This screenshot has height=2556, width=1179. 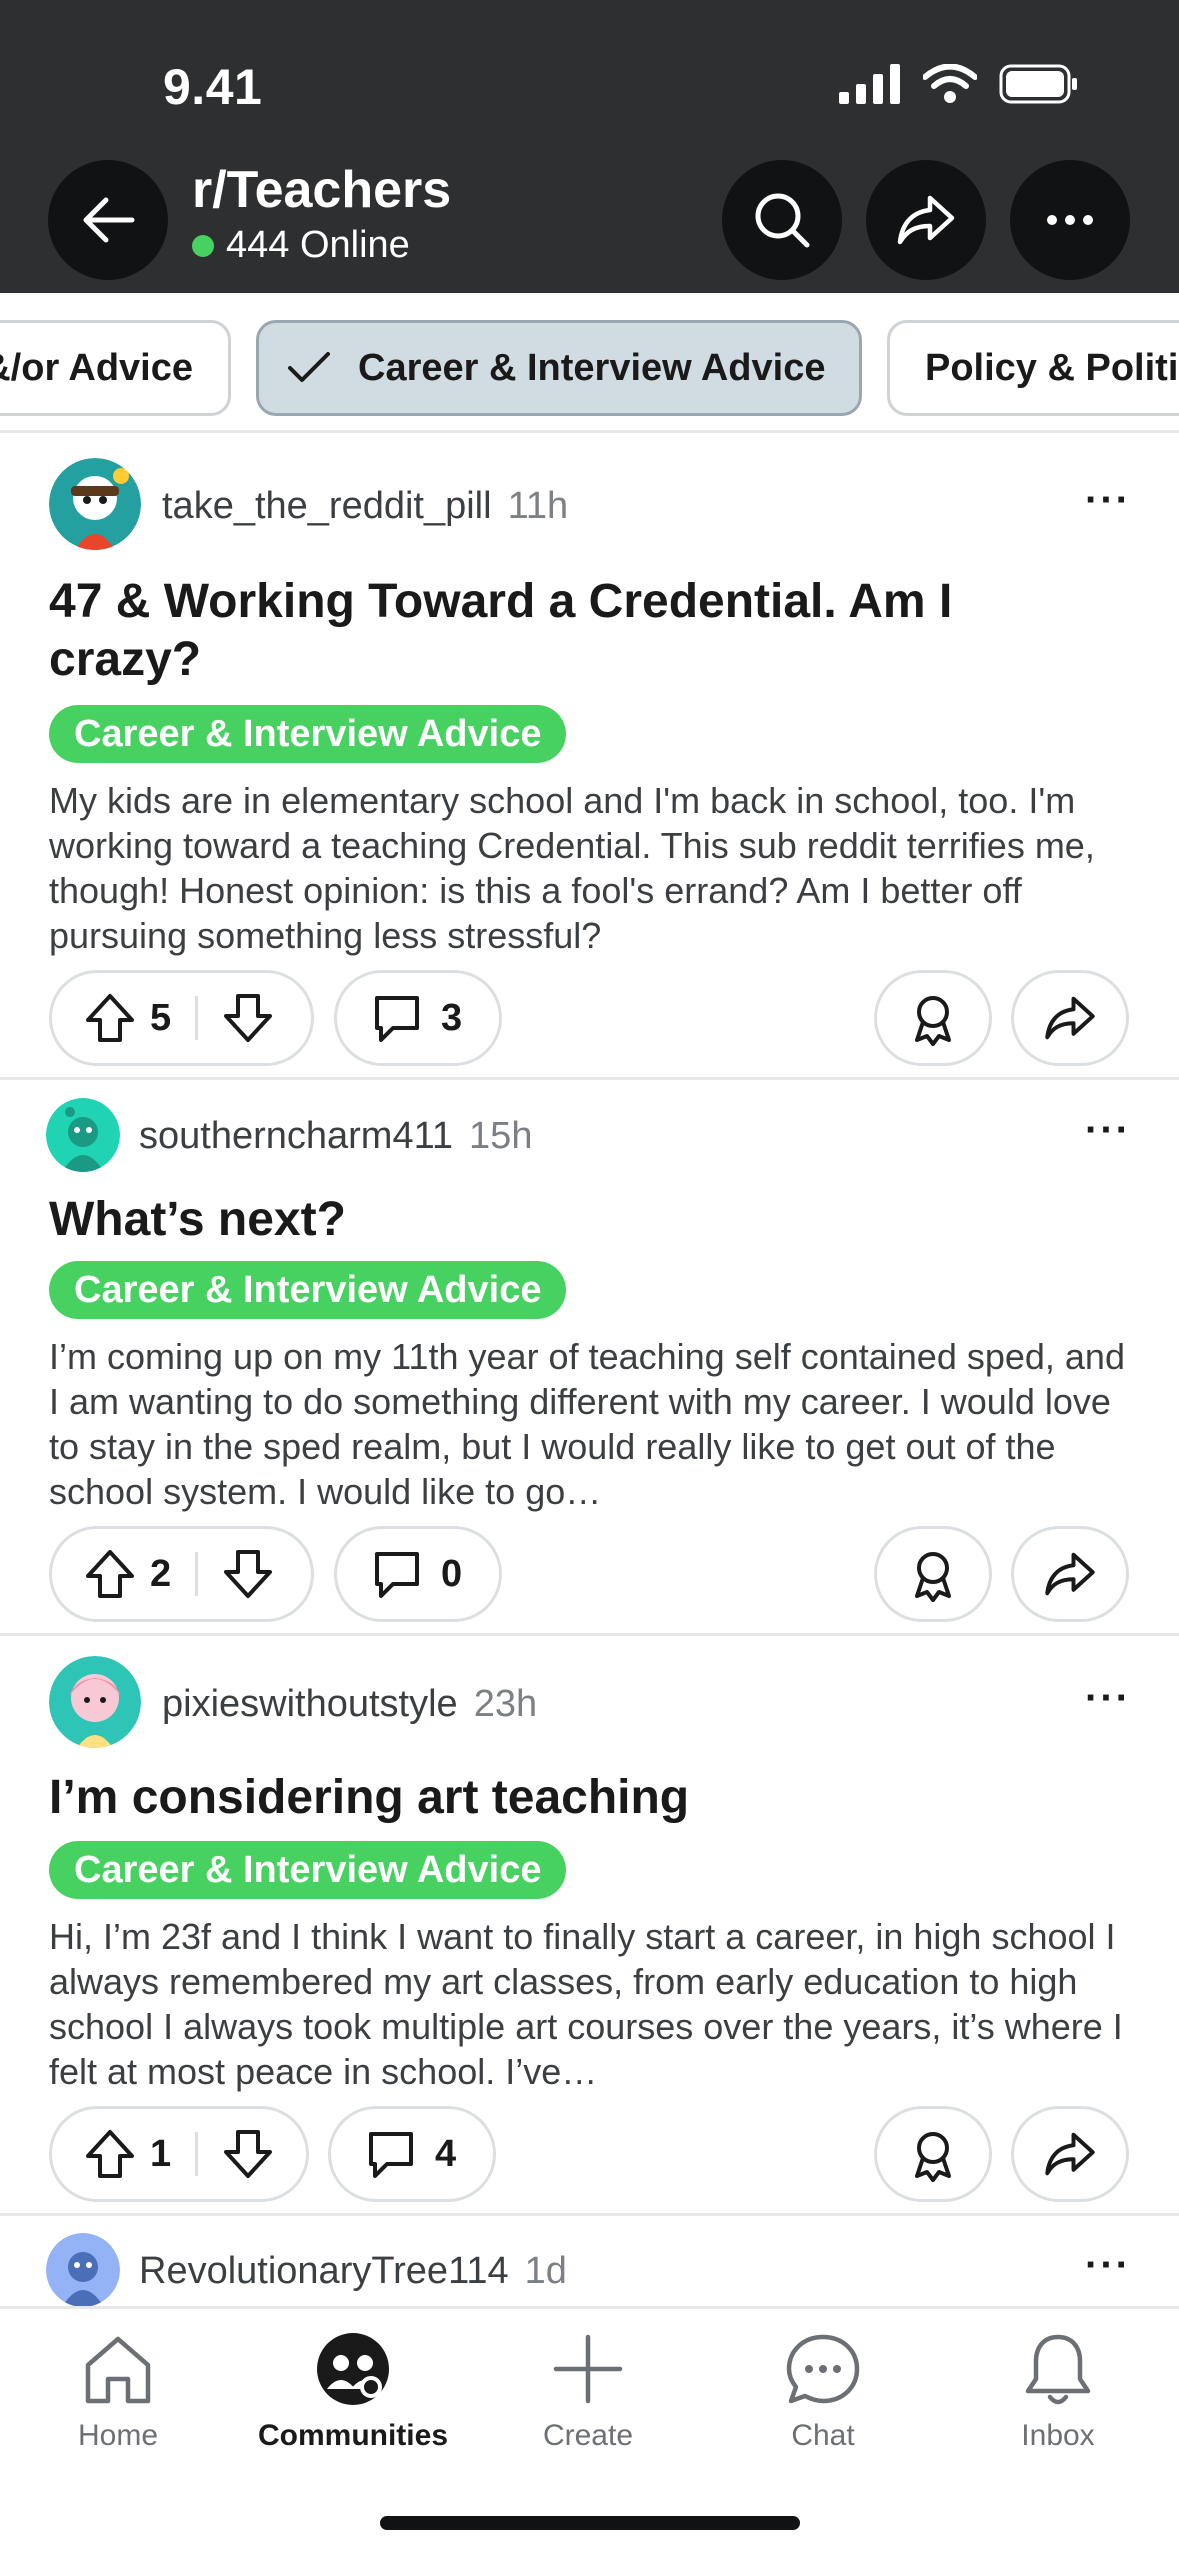 What do you see at coordinates (446, 2153) in the screenshot?
I see `comment-count: 4` at bounding box center [446, 2153].